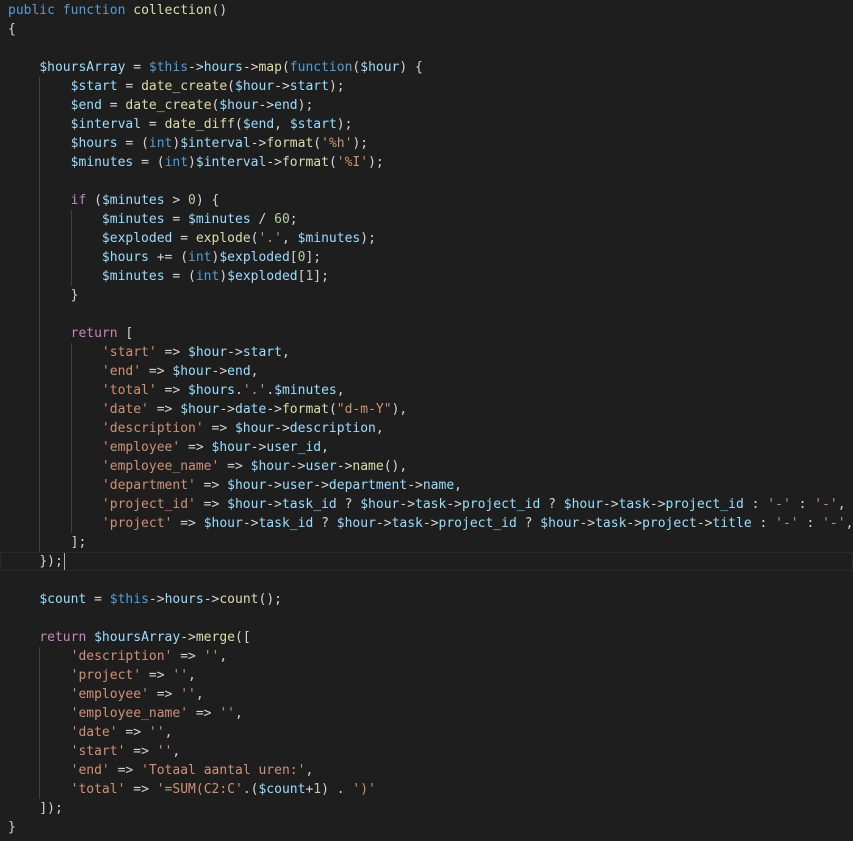  What do you see at coordinates (426, 333) in the screenshot?
I see `code-line: return [` at bounding box center [426, 333].